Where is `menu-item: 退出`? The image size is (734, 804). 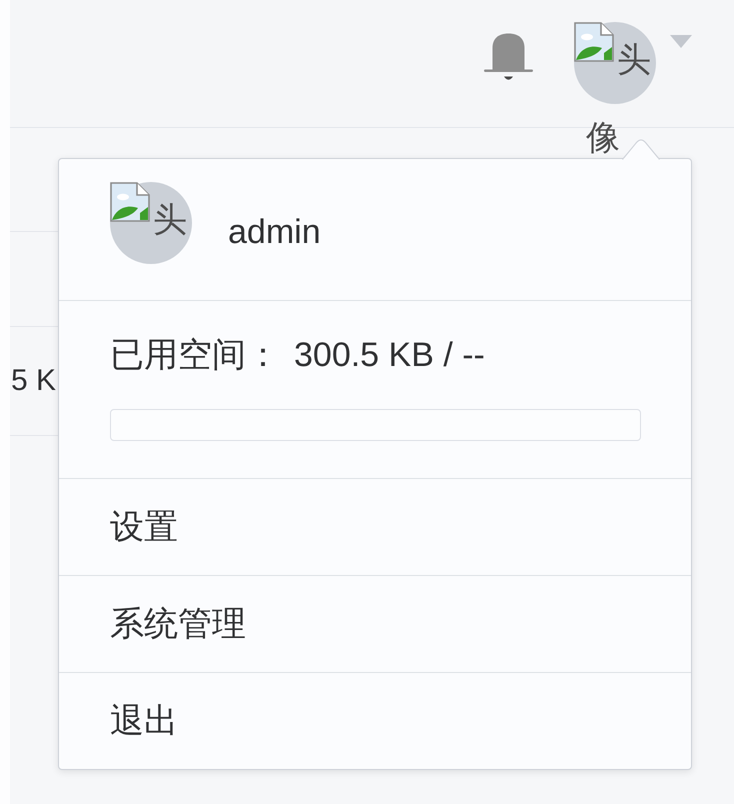 menu-item: 退出 is located at coordinates (375, 721).